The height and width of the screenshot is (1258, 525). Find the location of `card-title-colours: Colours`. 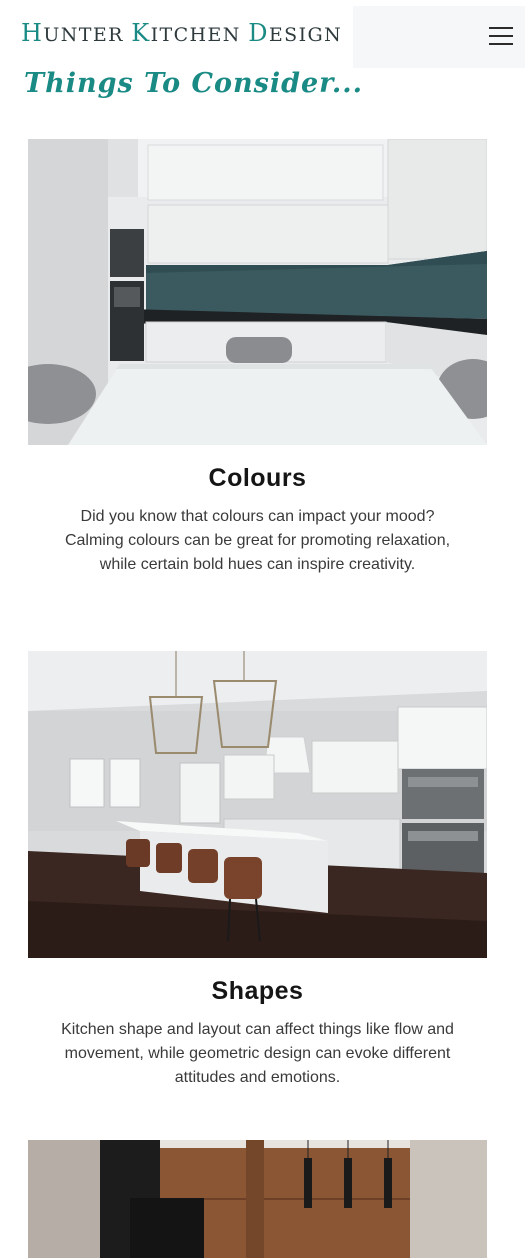

card-title-colours: Colours is located at coordinates (257, 478).